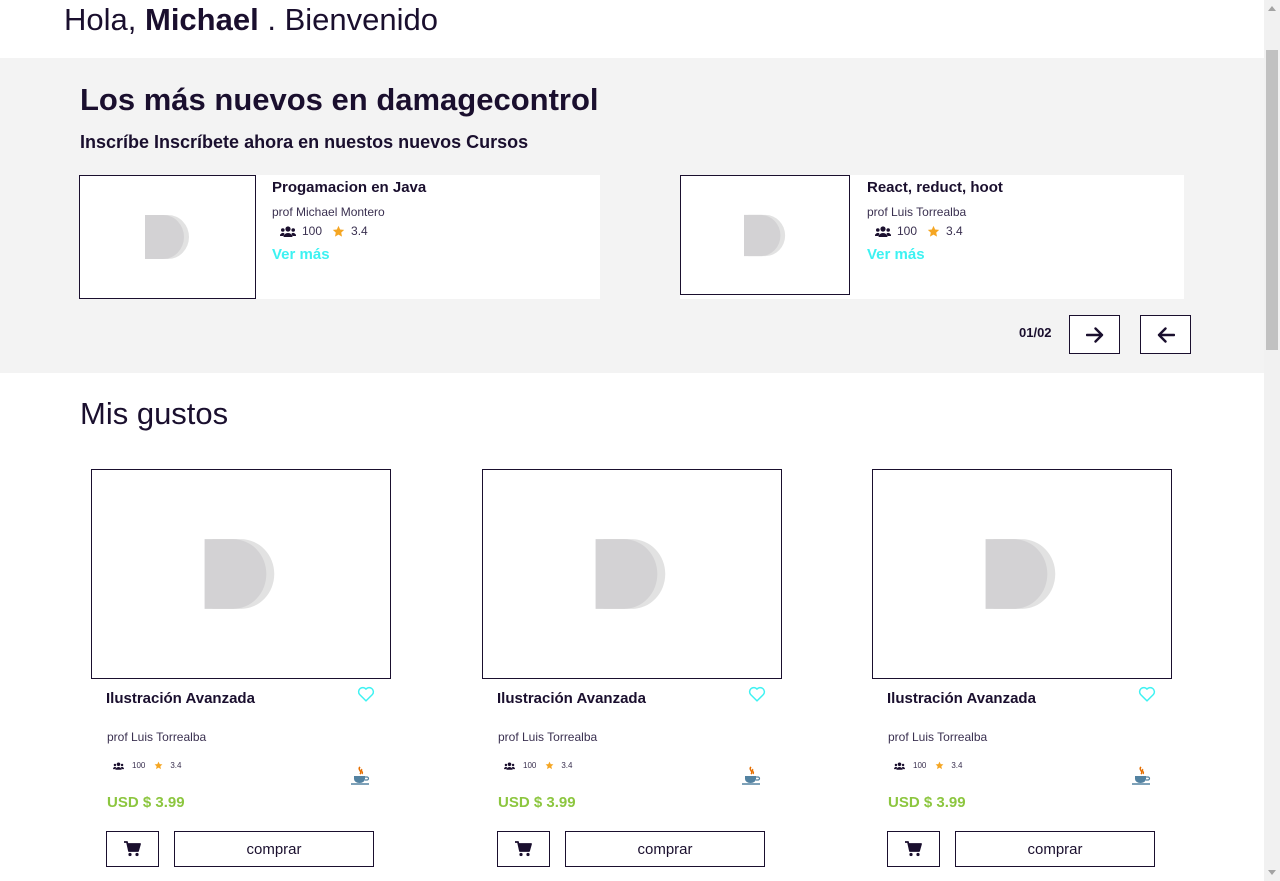  Describe the element at coordinates (1272, 200) in the screenshot. I see `scrollbar-thumb` at that location.